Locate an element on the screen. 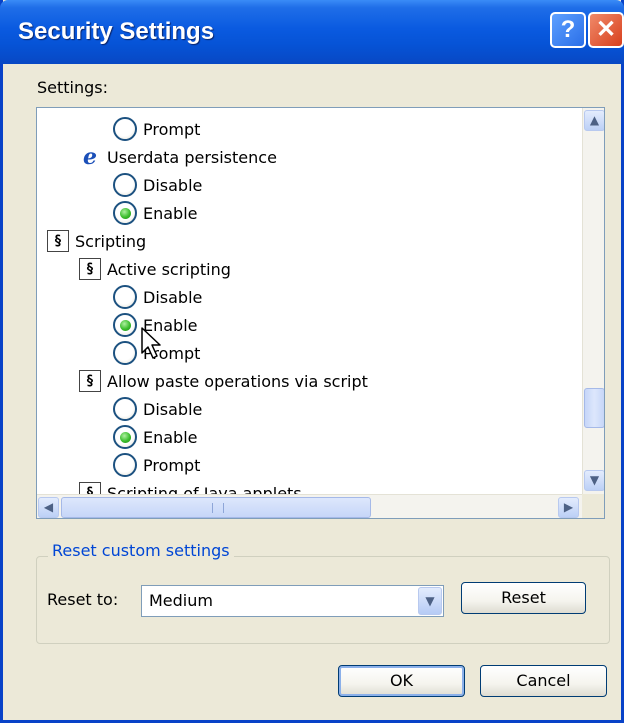  horizontal-scrollbar: ◀ ▶ is located at coordinates (320, 506).